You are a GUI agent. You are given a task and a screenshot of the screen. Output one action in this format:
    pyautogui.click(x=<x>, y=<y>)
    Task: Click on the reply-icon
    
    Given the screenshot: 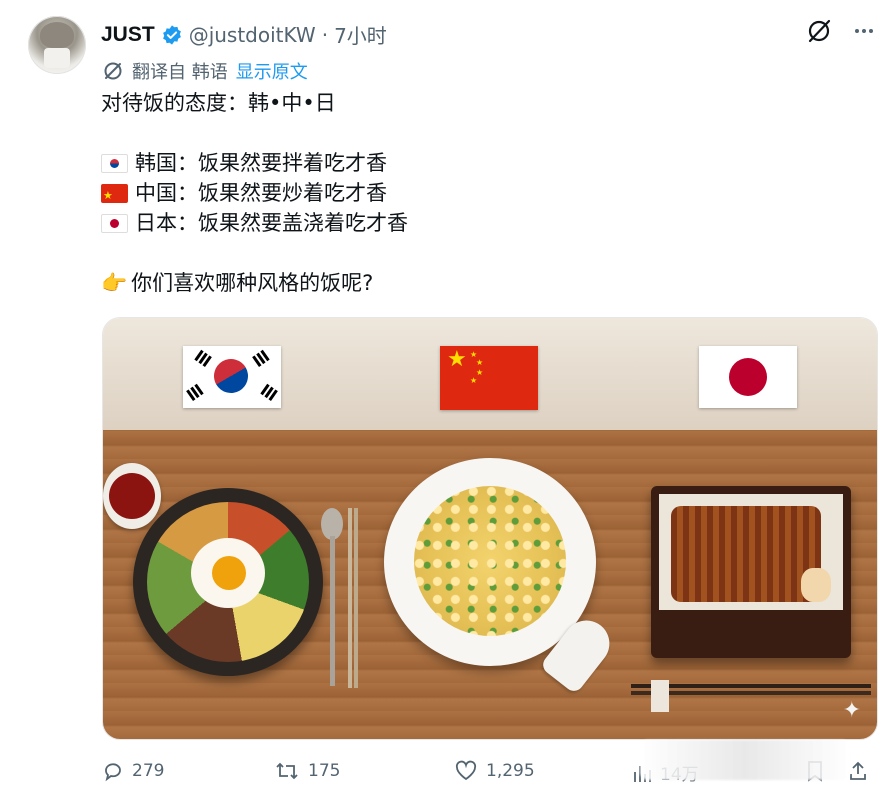 What is the action you would take?
    pyautogui.click(x=113, y=772)
    